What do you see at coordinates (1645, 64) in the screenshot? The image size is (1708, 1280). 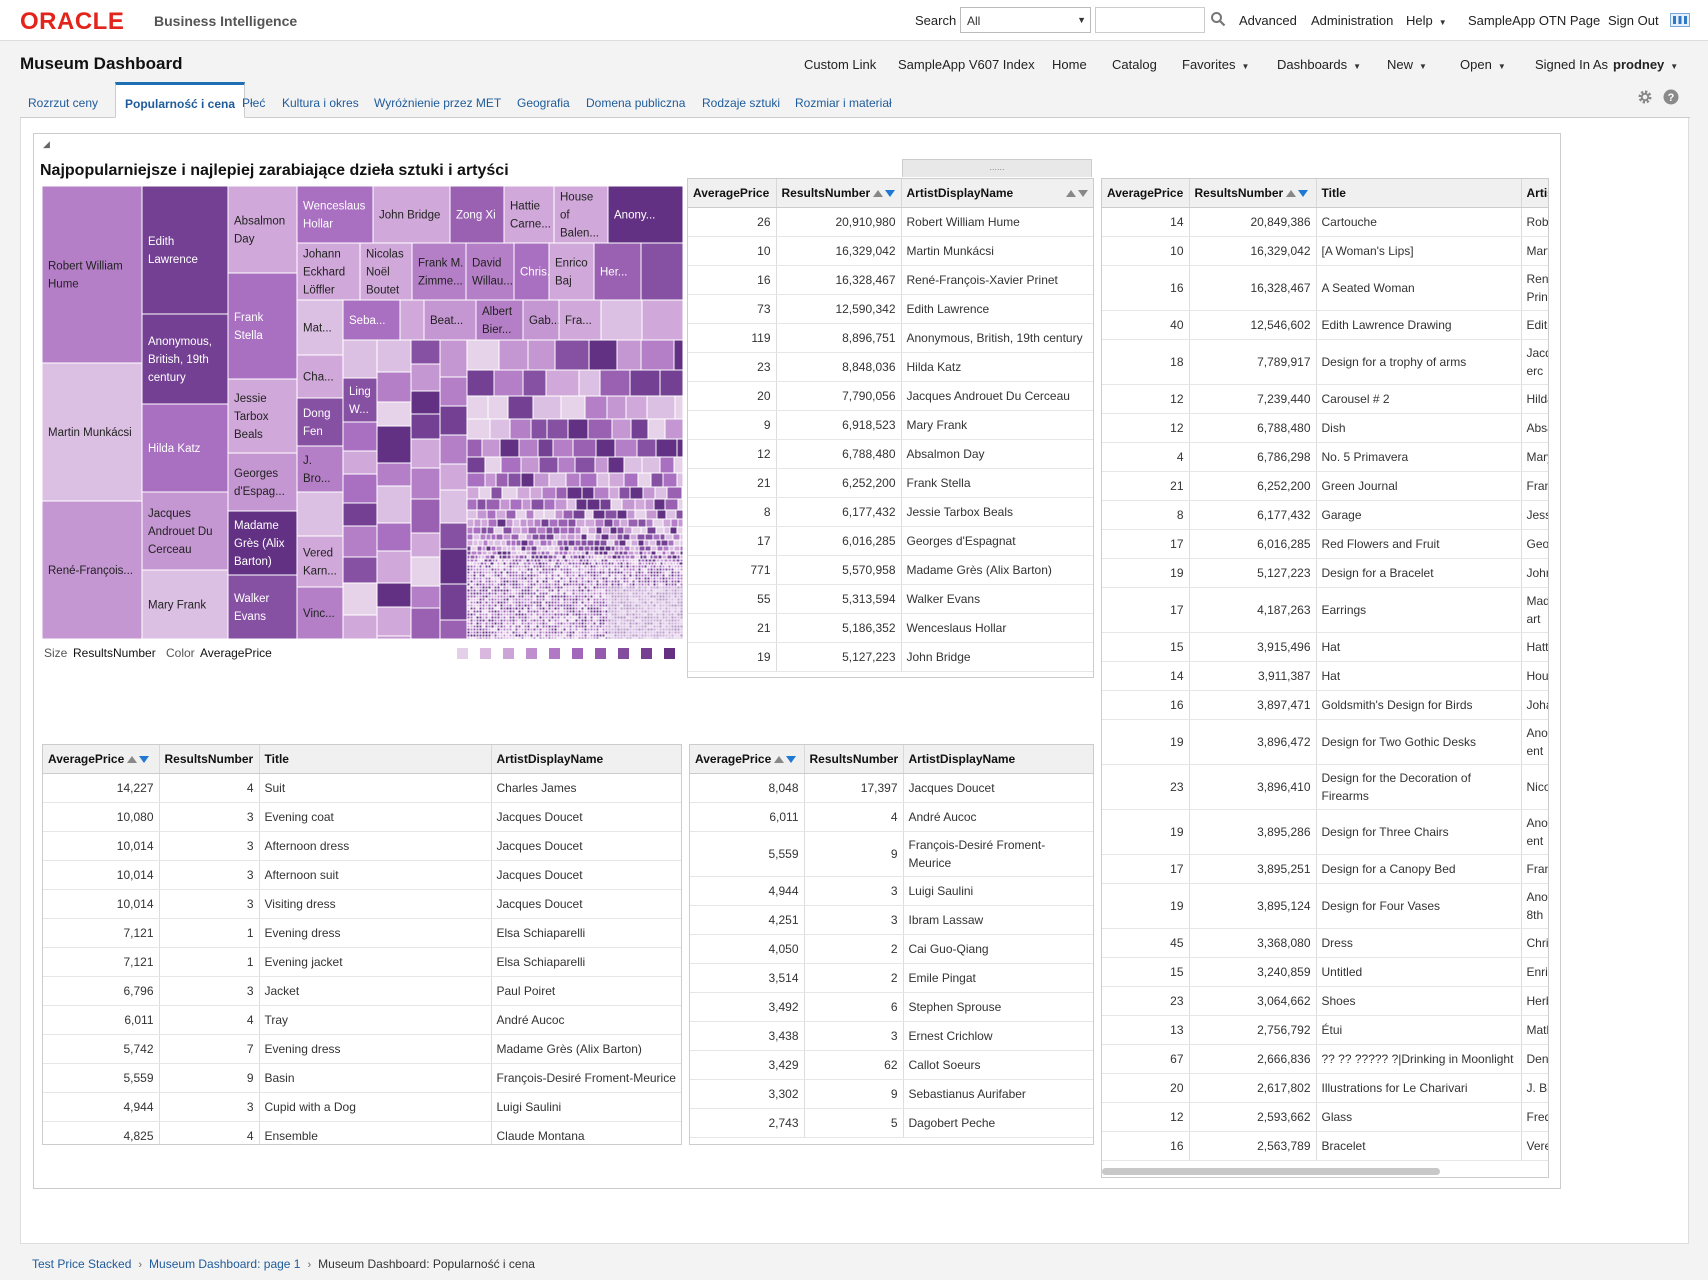 I see `user-menu: prodney` at bounding box center [1645, 64].